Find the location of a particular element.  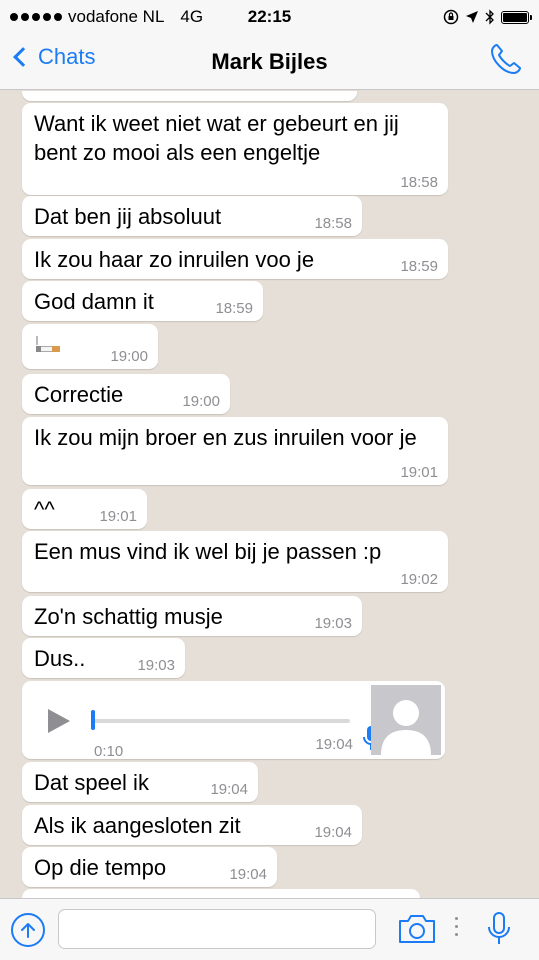

cigarette-emoji-icon is located at coordinates (47, 344).